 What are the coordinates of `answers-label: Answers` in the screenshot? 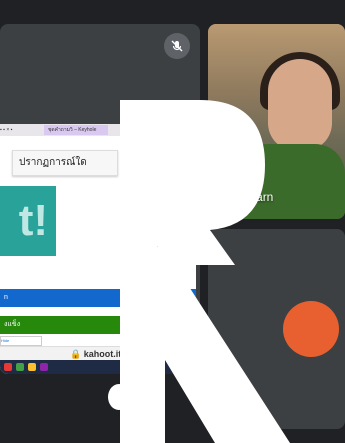 It's located at (172, 245).